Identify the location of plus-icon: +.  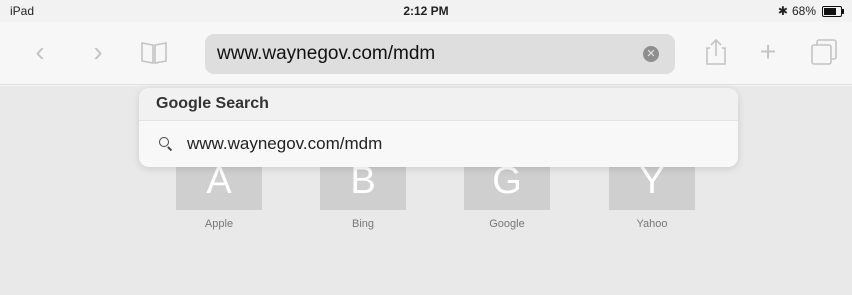
(768, 52).